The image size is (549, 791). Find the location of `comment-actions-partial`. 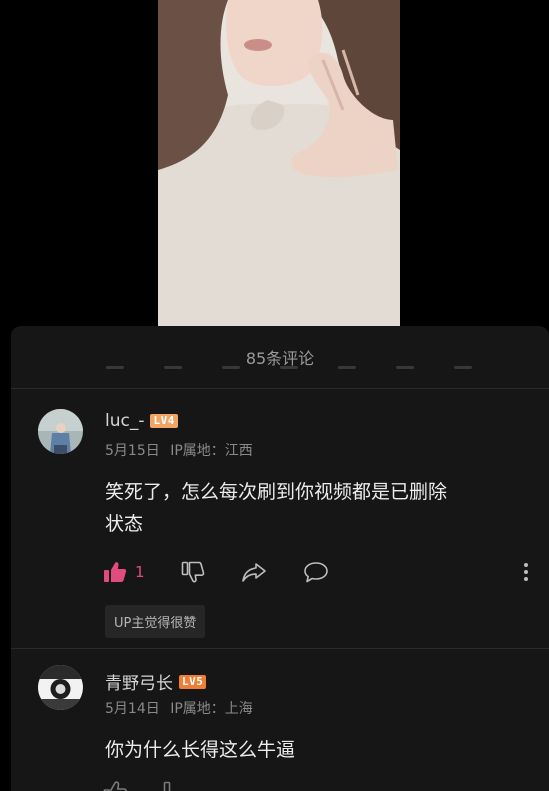

comment-actions-partial is located at coordinates (316, 785).